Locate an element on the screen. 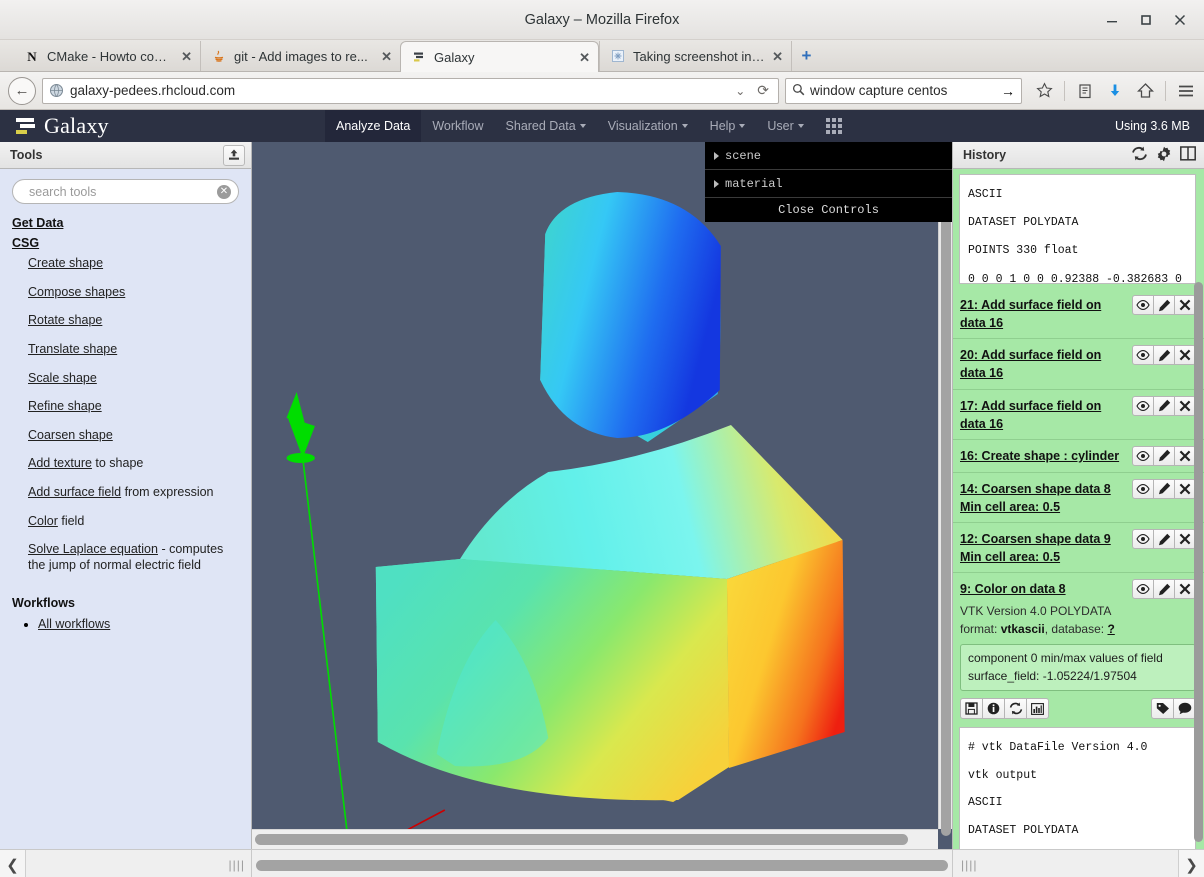 The image size is (1204, 877). tool-section-csg: CSG is located at coordinates (125, 243).